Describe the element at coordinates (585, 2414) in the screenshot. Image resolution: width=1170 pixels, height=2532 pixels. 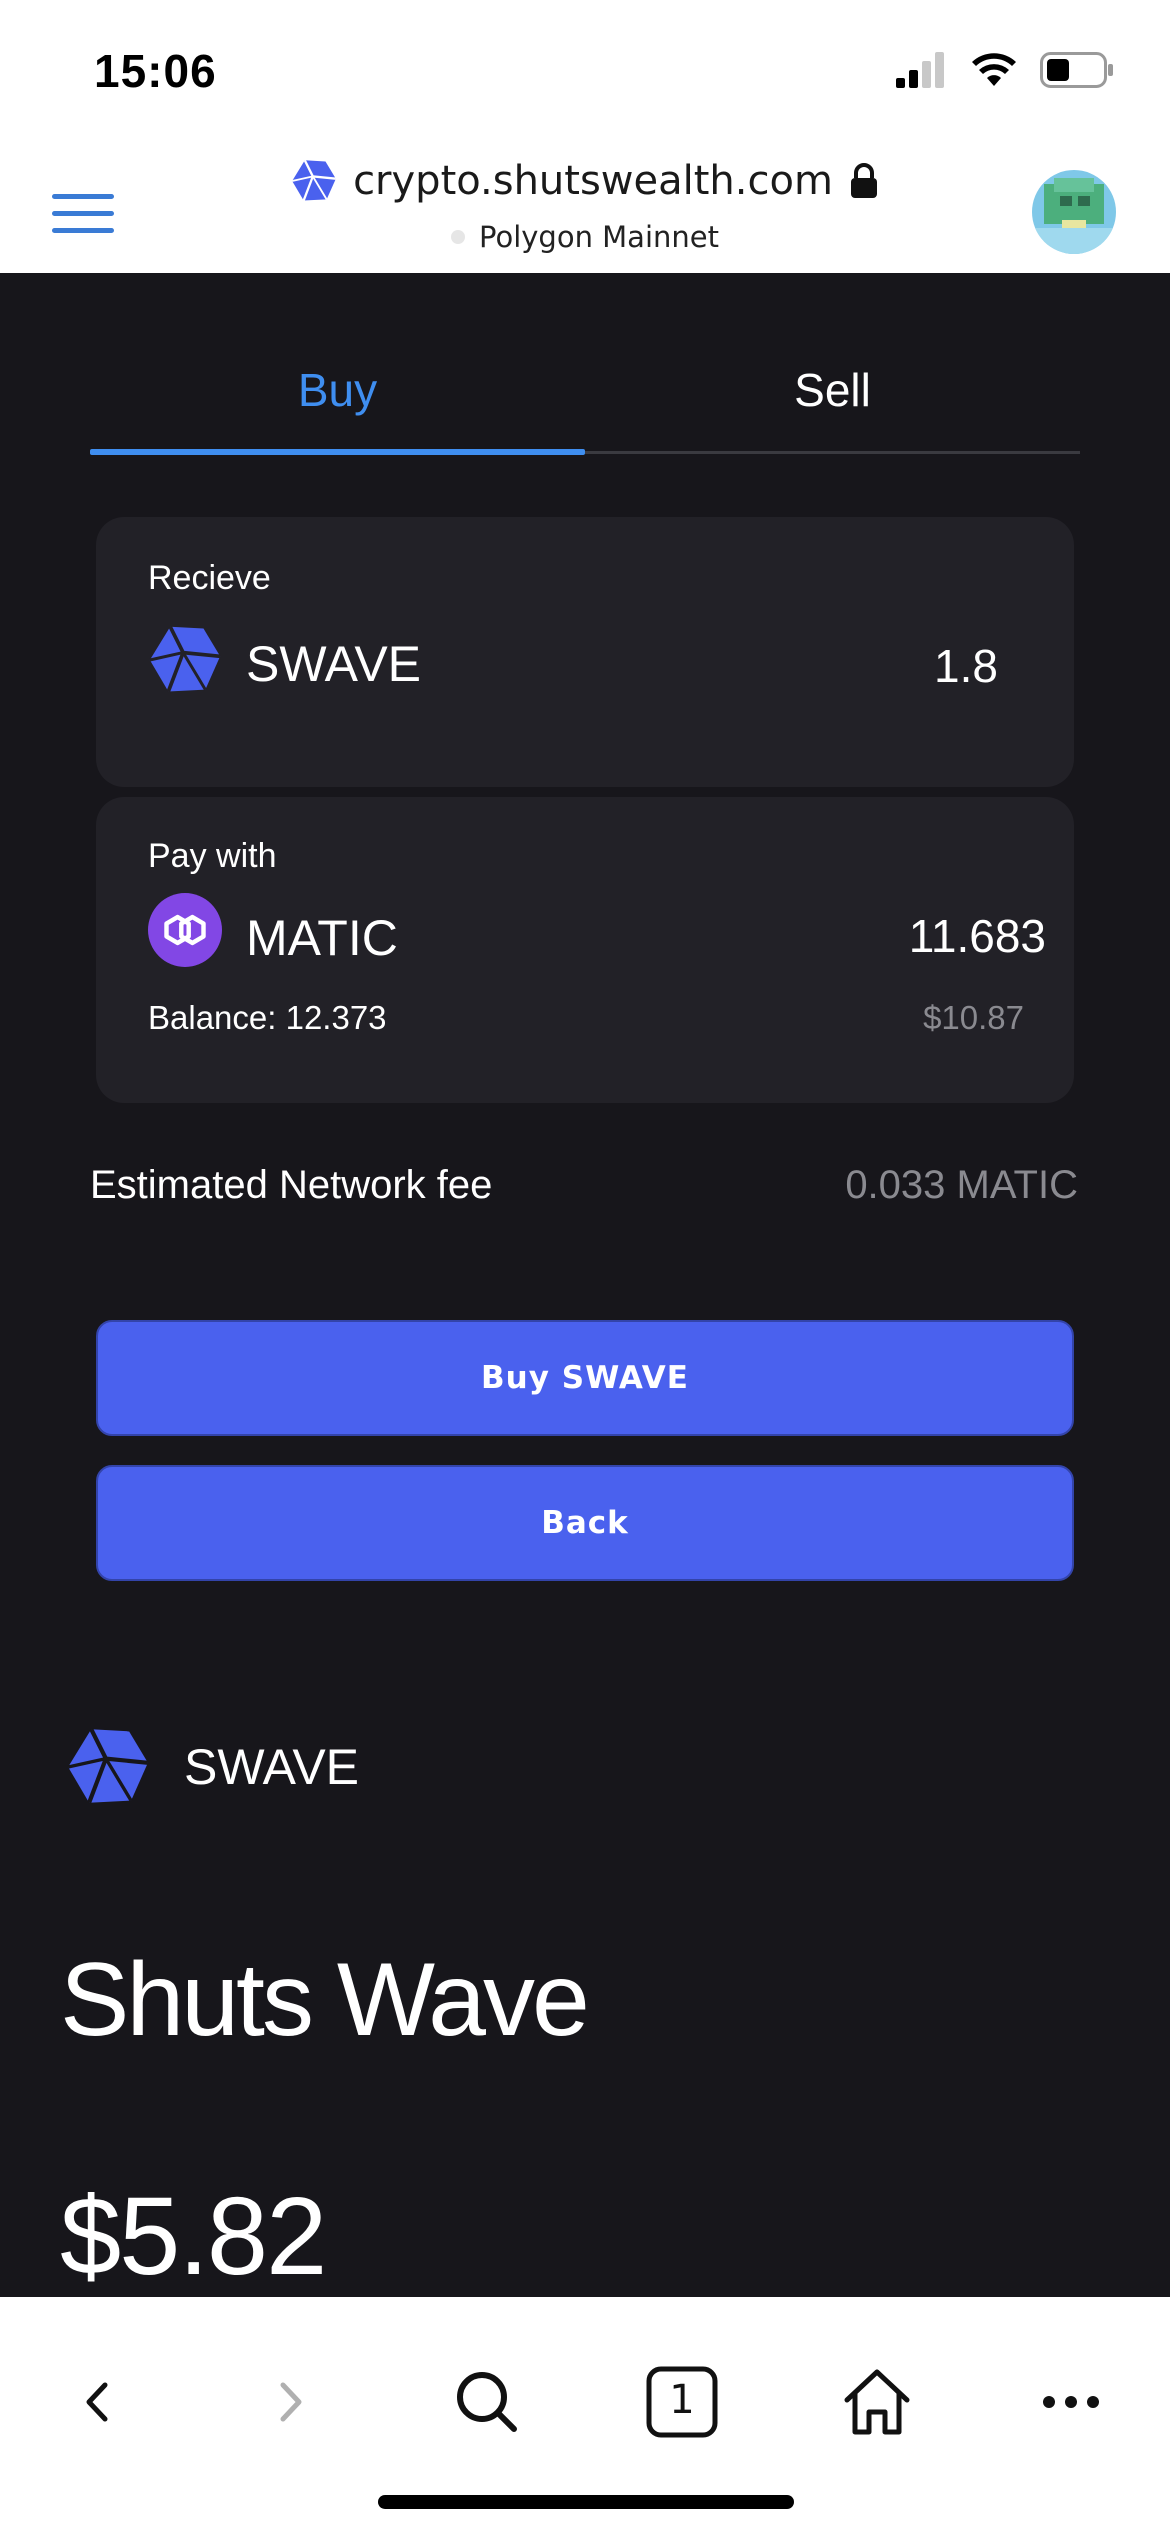
I see `browser-toolbar: 1` at that location.